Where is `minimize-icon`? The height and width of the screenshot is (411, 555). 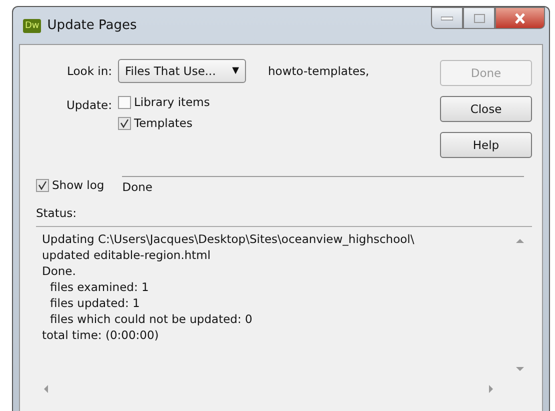
minimize-icon is located at coordinates (447, 18).